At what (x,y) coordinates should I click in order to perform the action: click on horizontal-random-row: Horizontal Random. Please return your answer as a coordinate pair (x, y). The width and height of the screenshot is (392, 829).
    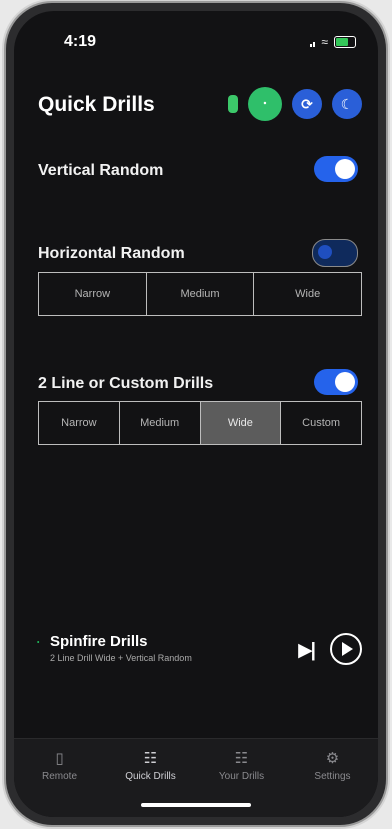
    Looking at the image, I should click on (198, 254).